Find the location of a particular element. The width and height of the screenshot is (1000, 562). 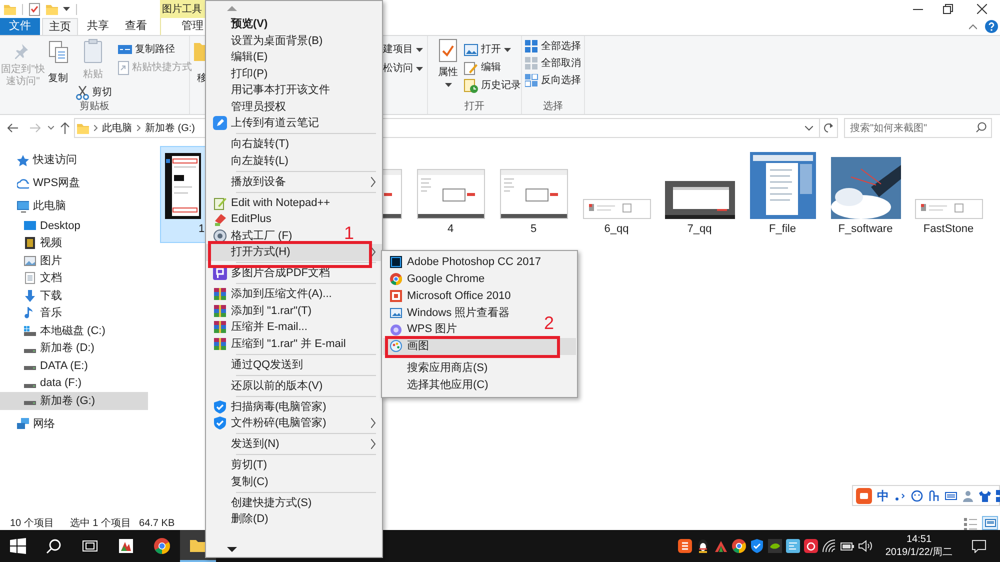

menu-item: 选择其他应用(C) is located at coordinates (435, 385).